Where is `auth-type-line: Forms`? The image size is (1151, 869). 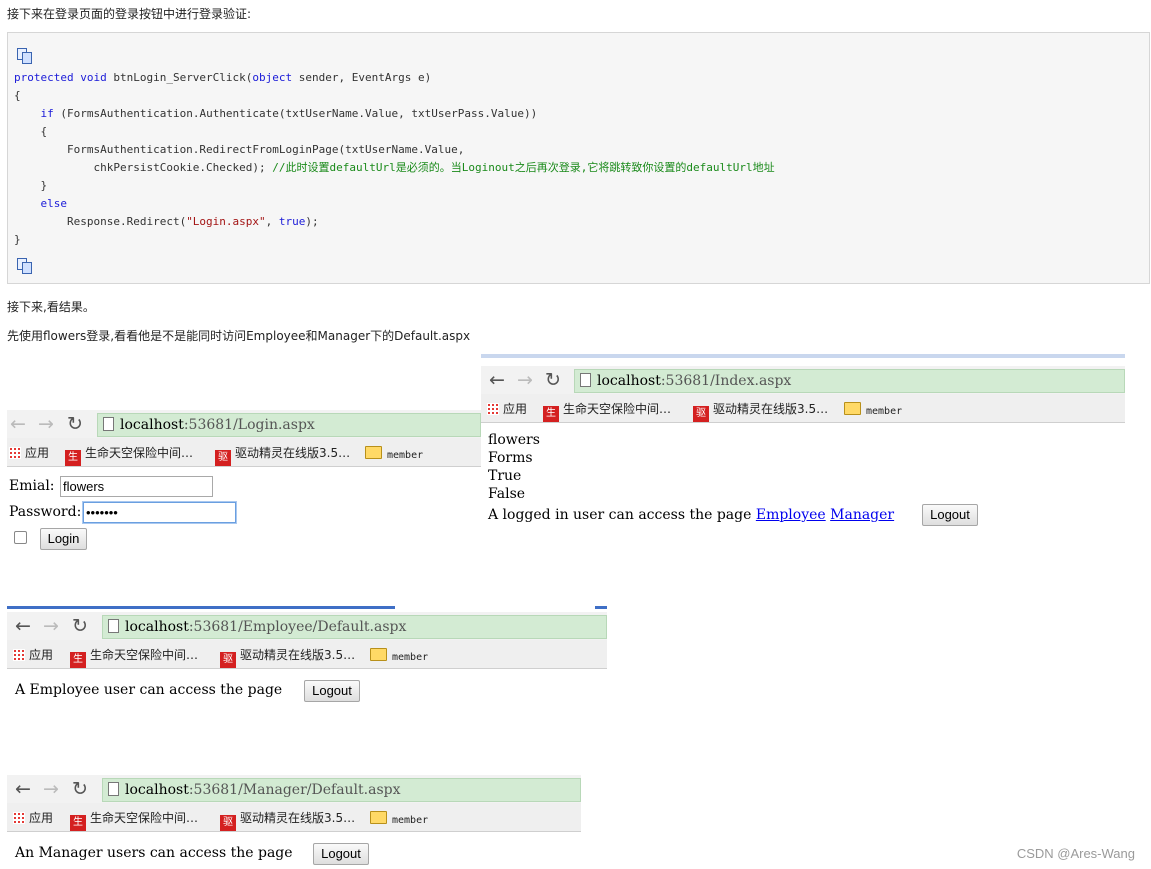
auth-type-line: Forms is located at coordinates (510, 458).